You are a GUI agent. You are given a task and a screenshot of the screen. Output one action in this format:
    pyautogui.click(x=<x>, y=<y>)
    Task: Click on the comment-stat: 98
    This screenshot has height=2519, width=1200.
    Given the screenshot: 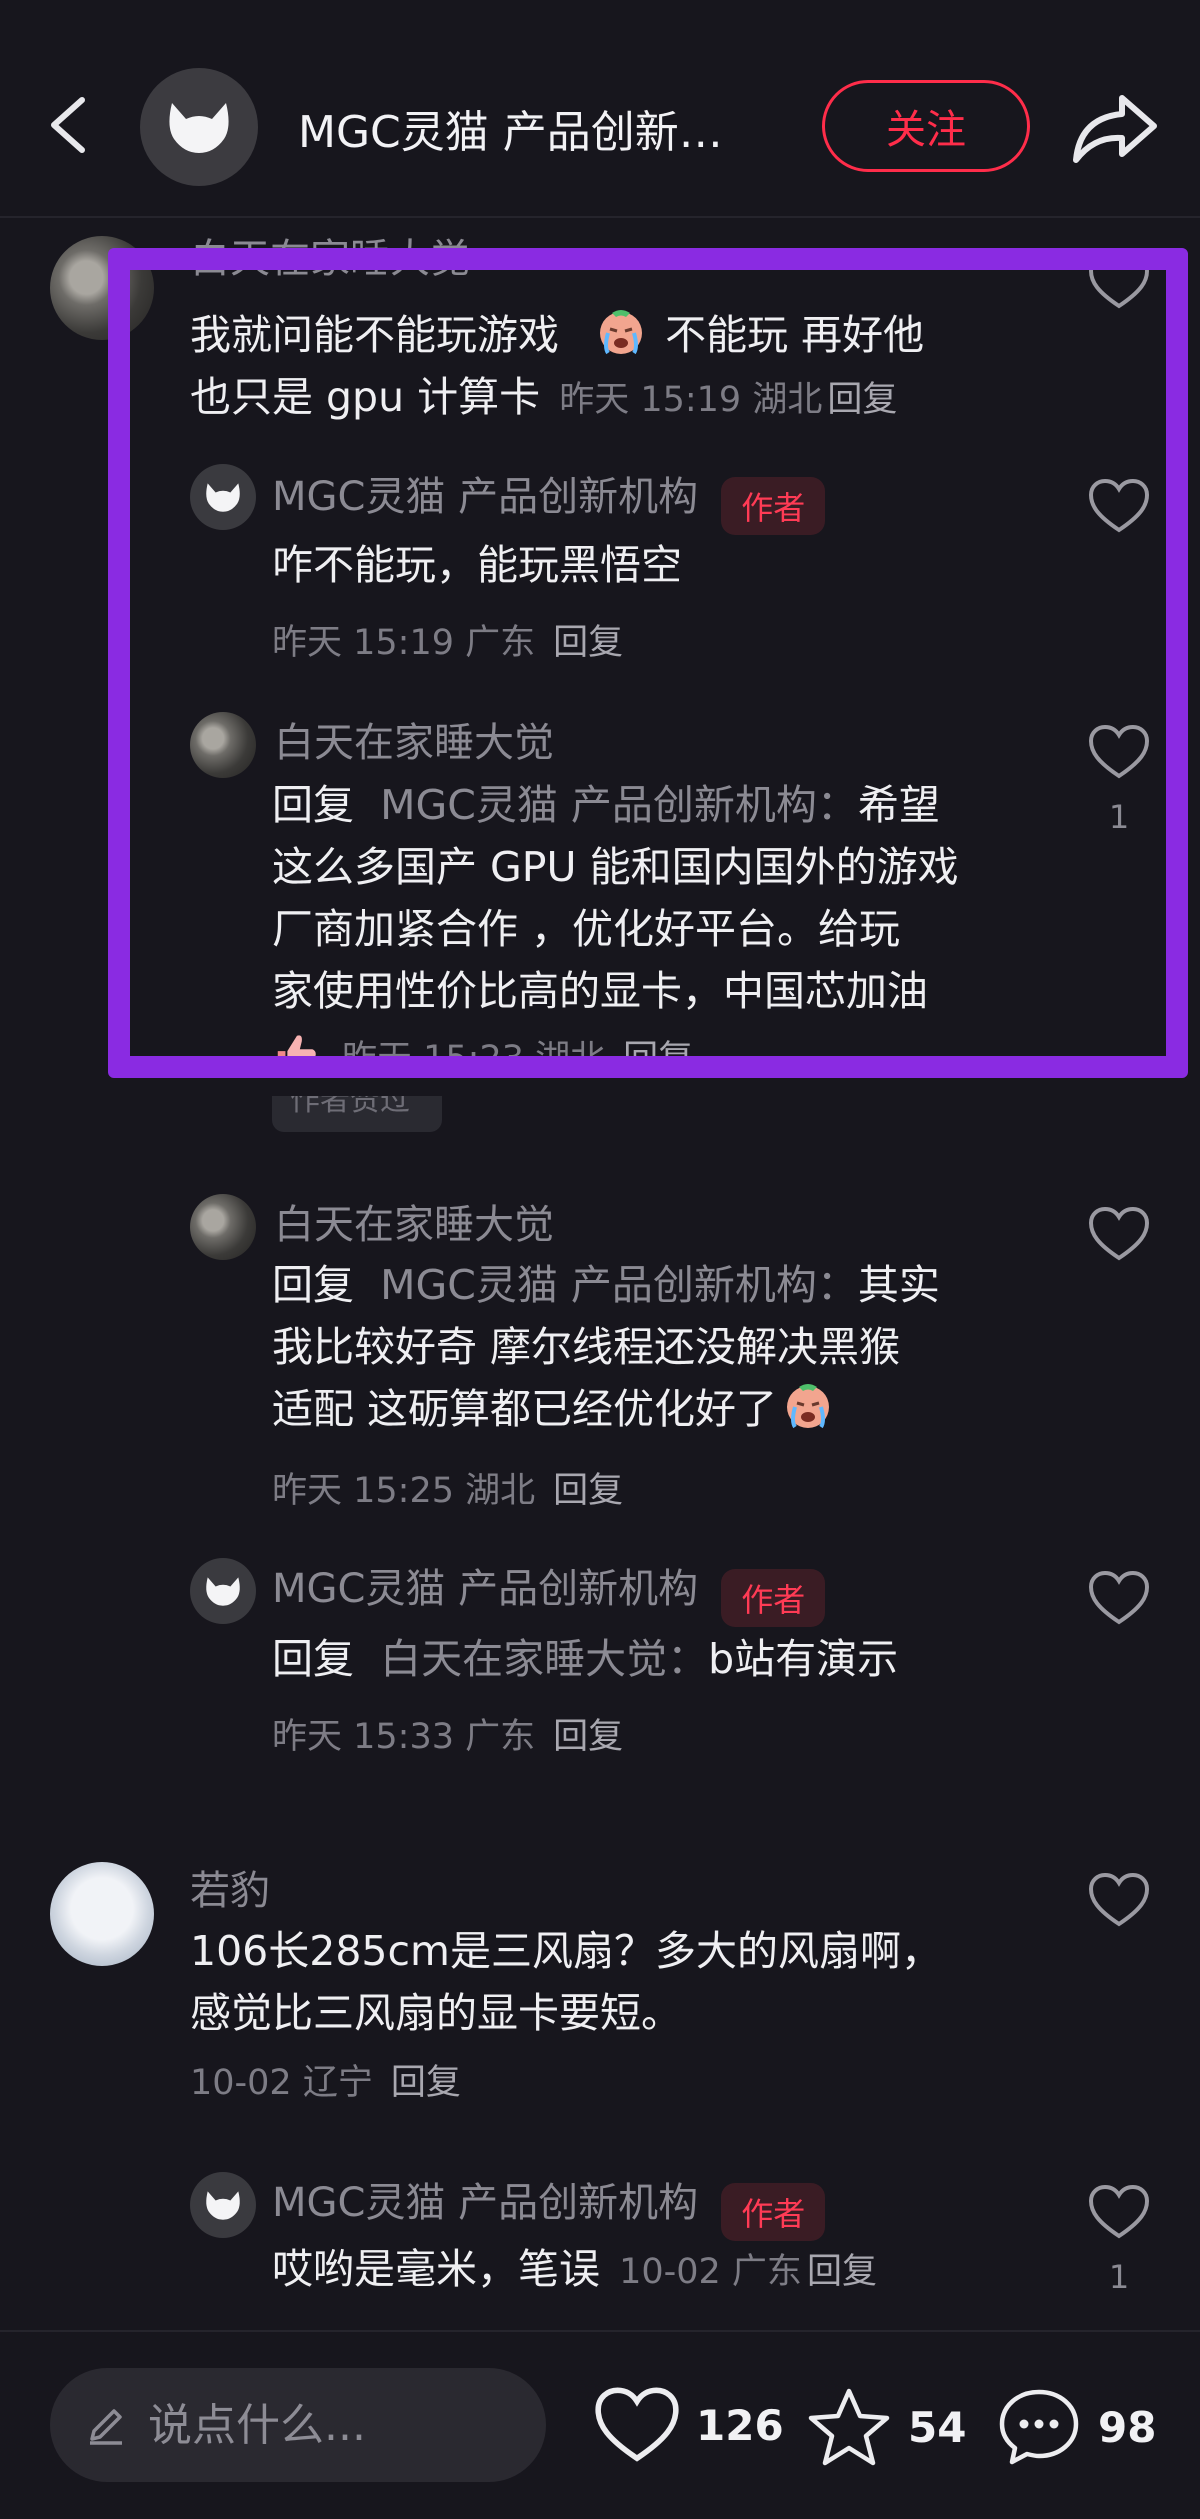 What is the action you would take?
    pyautogui.click(x=1076, y=2427)
    